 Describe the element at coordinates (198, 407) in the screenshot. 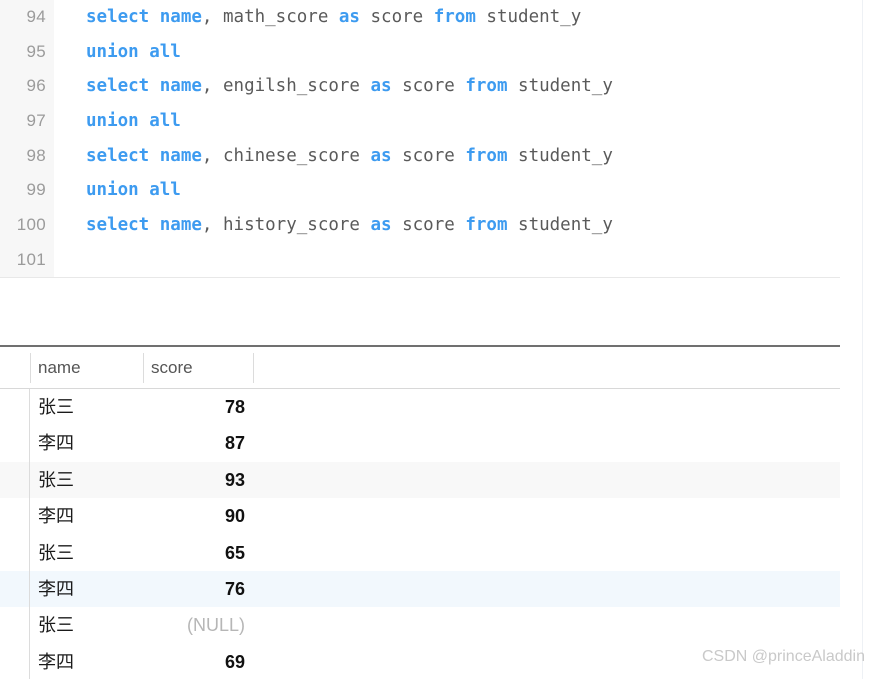

I see `cell-score: 78` at that location.